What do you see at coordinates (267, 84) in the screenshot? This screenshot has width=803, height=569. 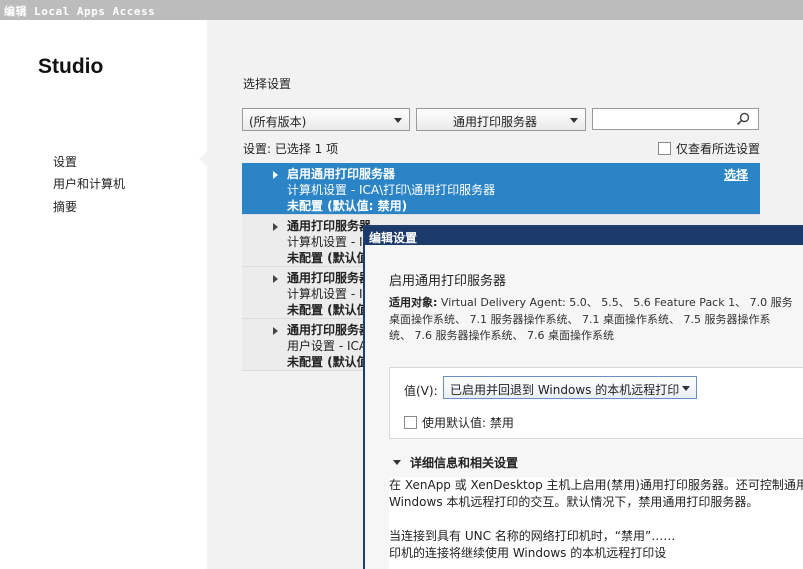 I see `section-title: 选择设置` at bounding box center [267, 84].